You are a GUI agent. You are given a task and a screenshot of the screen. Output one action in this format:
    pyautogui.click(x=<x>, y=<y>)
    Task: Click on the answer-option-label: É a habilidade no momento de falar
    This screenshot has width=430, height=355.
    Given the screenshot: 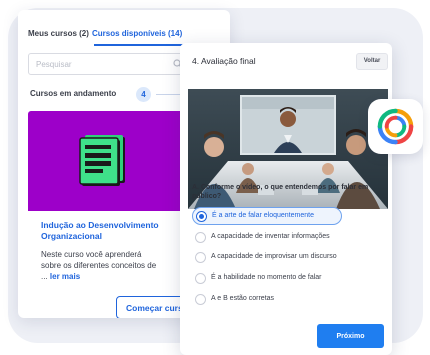 What is the action you would take?
    pyautogui.click(x=266, y=277)
    